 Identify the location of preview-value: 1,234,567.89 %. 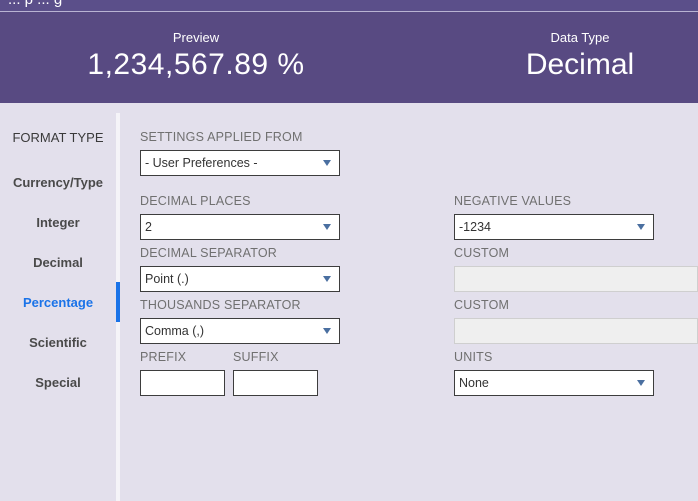
(196, 64).